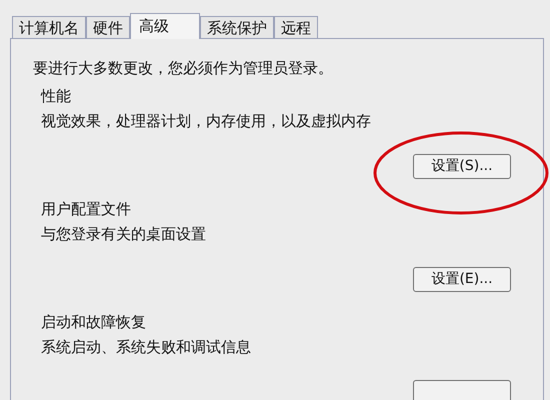 The width and height of the screenshot is (550, 400). I want to click on section-description: 系统启动、系统失败和调试信息, so click(146, 347).